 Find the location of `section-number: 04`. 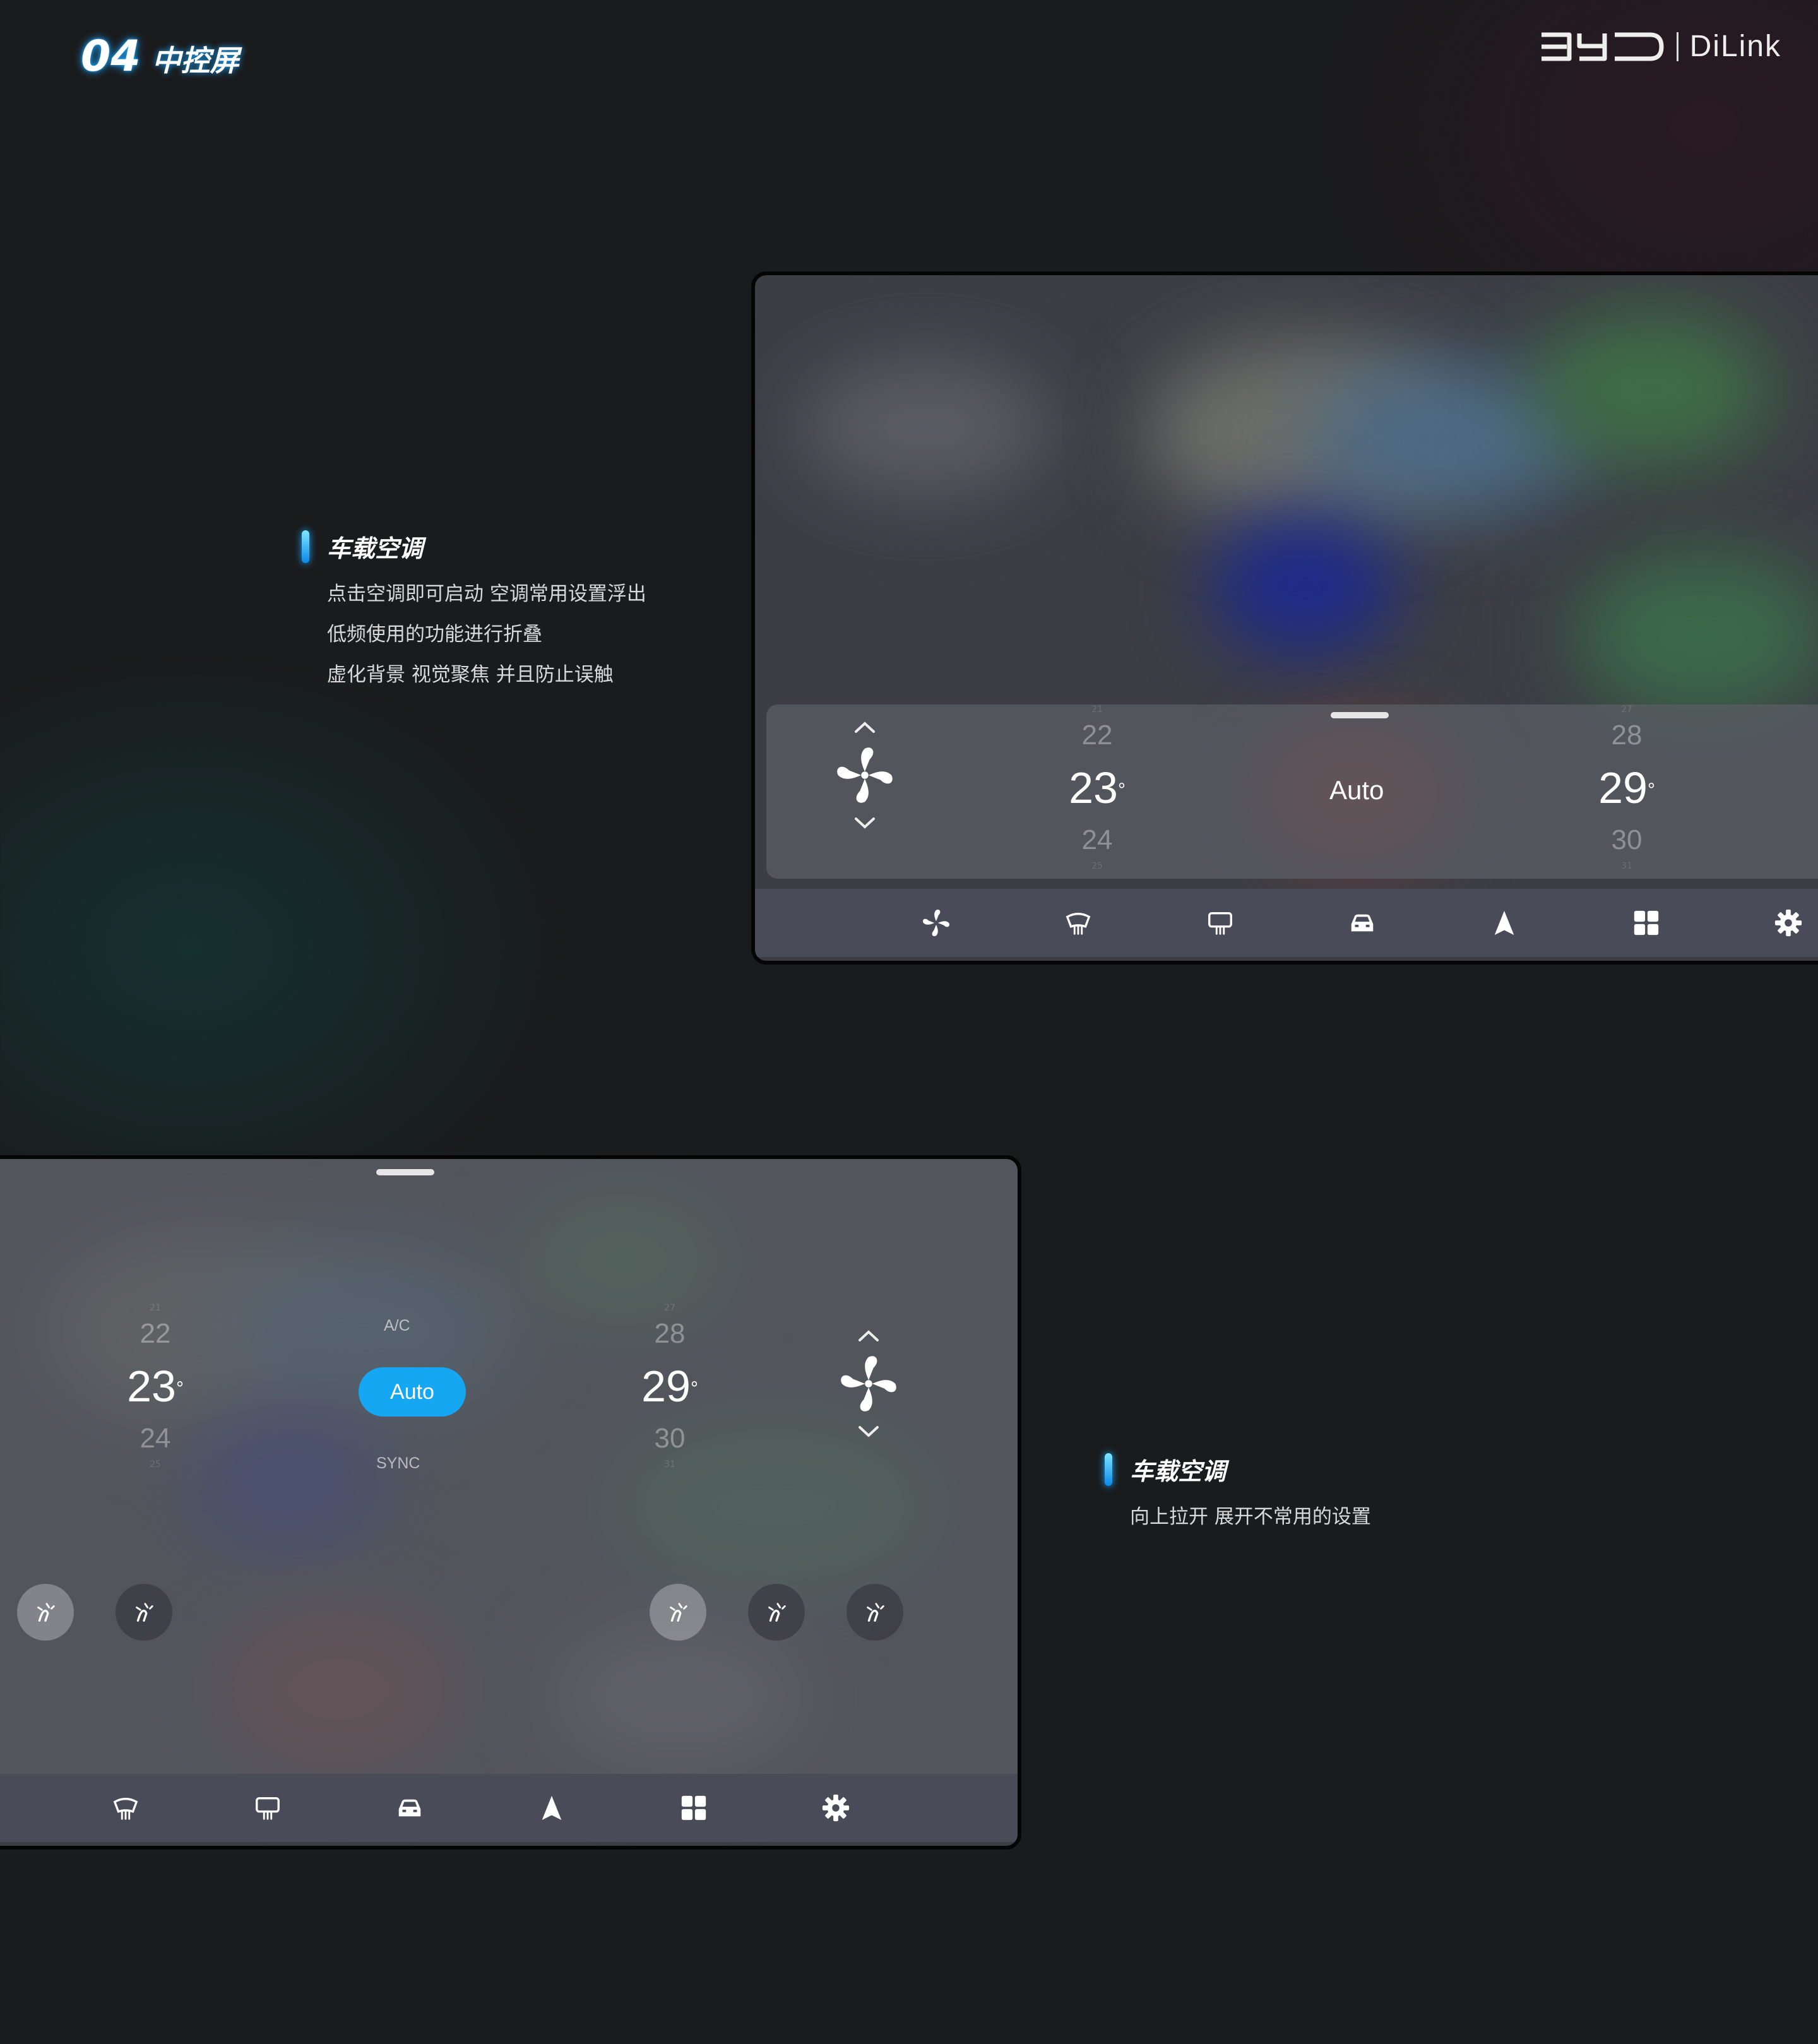

section-number: 04 is located at coordinates (111, 57).